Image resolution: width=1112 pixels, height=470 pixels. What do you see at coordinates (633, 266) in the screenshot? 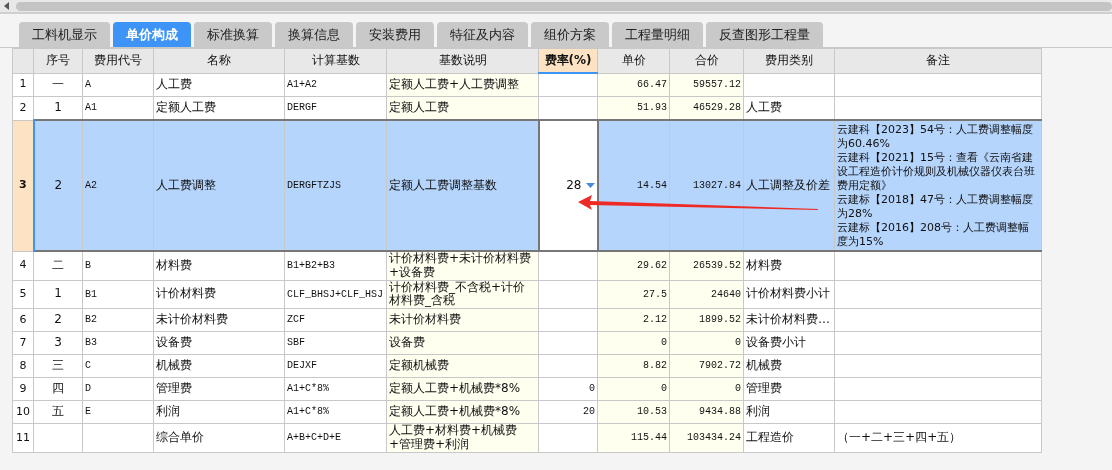
I see `unit-price-cell: 29.62` at bounding box center [633, 266].